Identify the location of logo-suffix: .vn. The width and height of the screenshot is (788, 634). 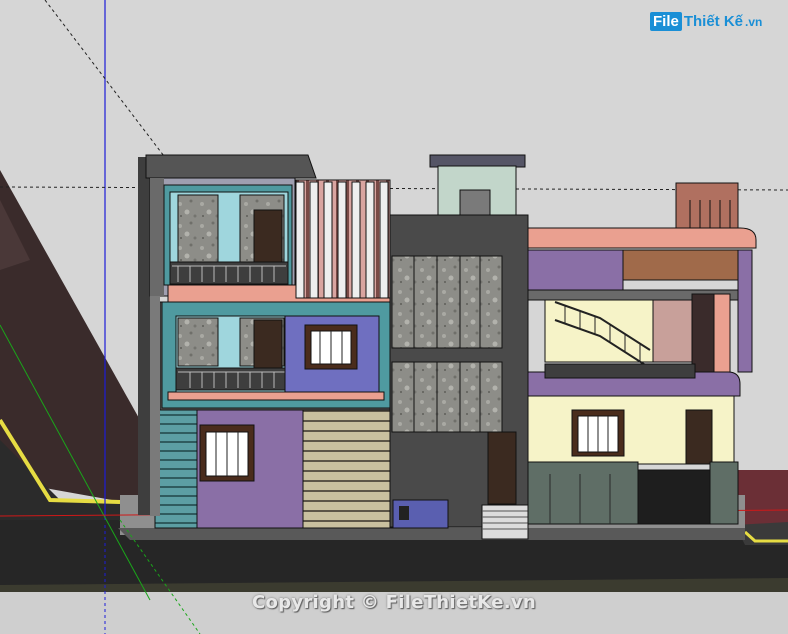
(754, 21).